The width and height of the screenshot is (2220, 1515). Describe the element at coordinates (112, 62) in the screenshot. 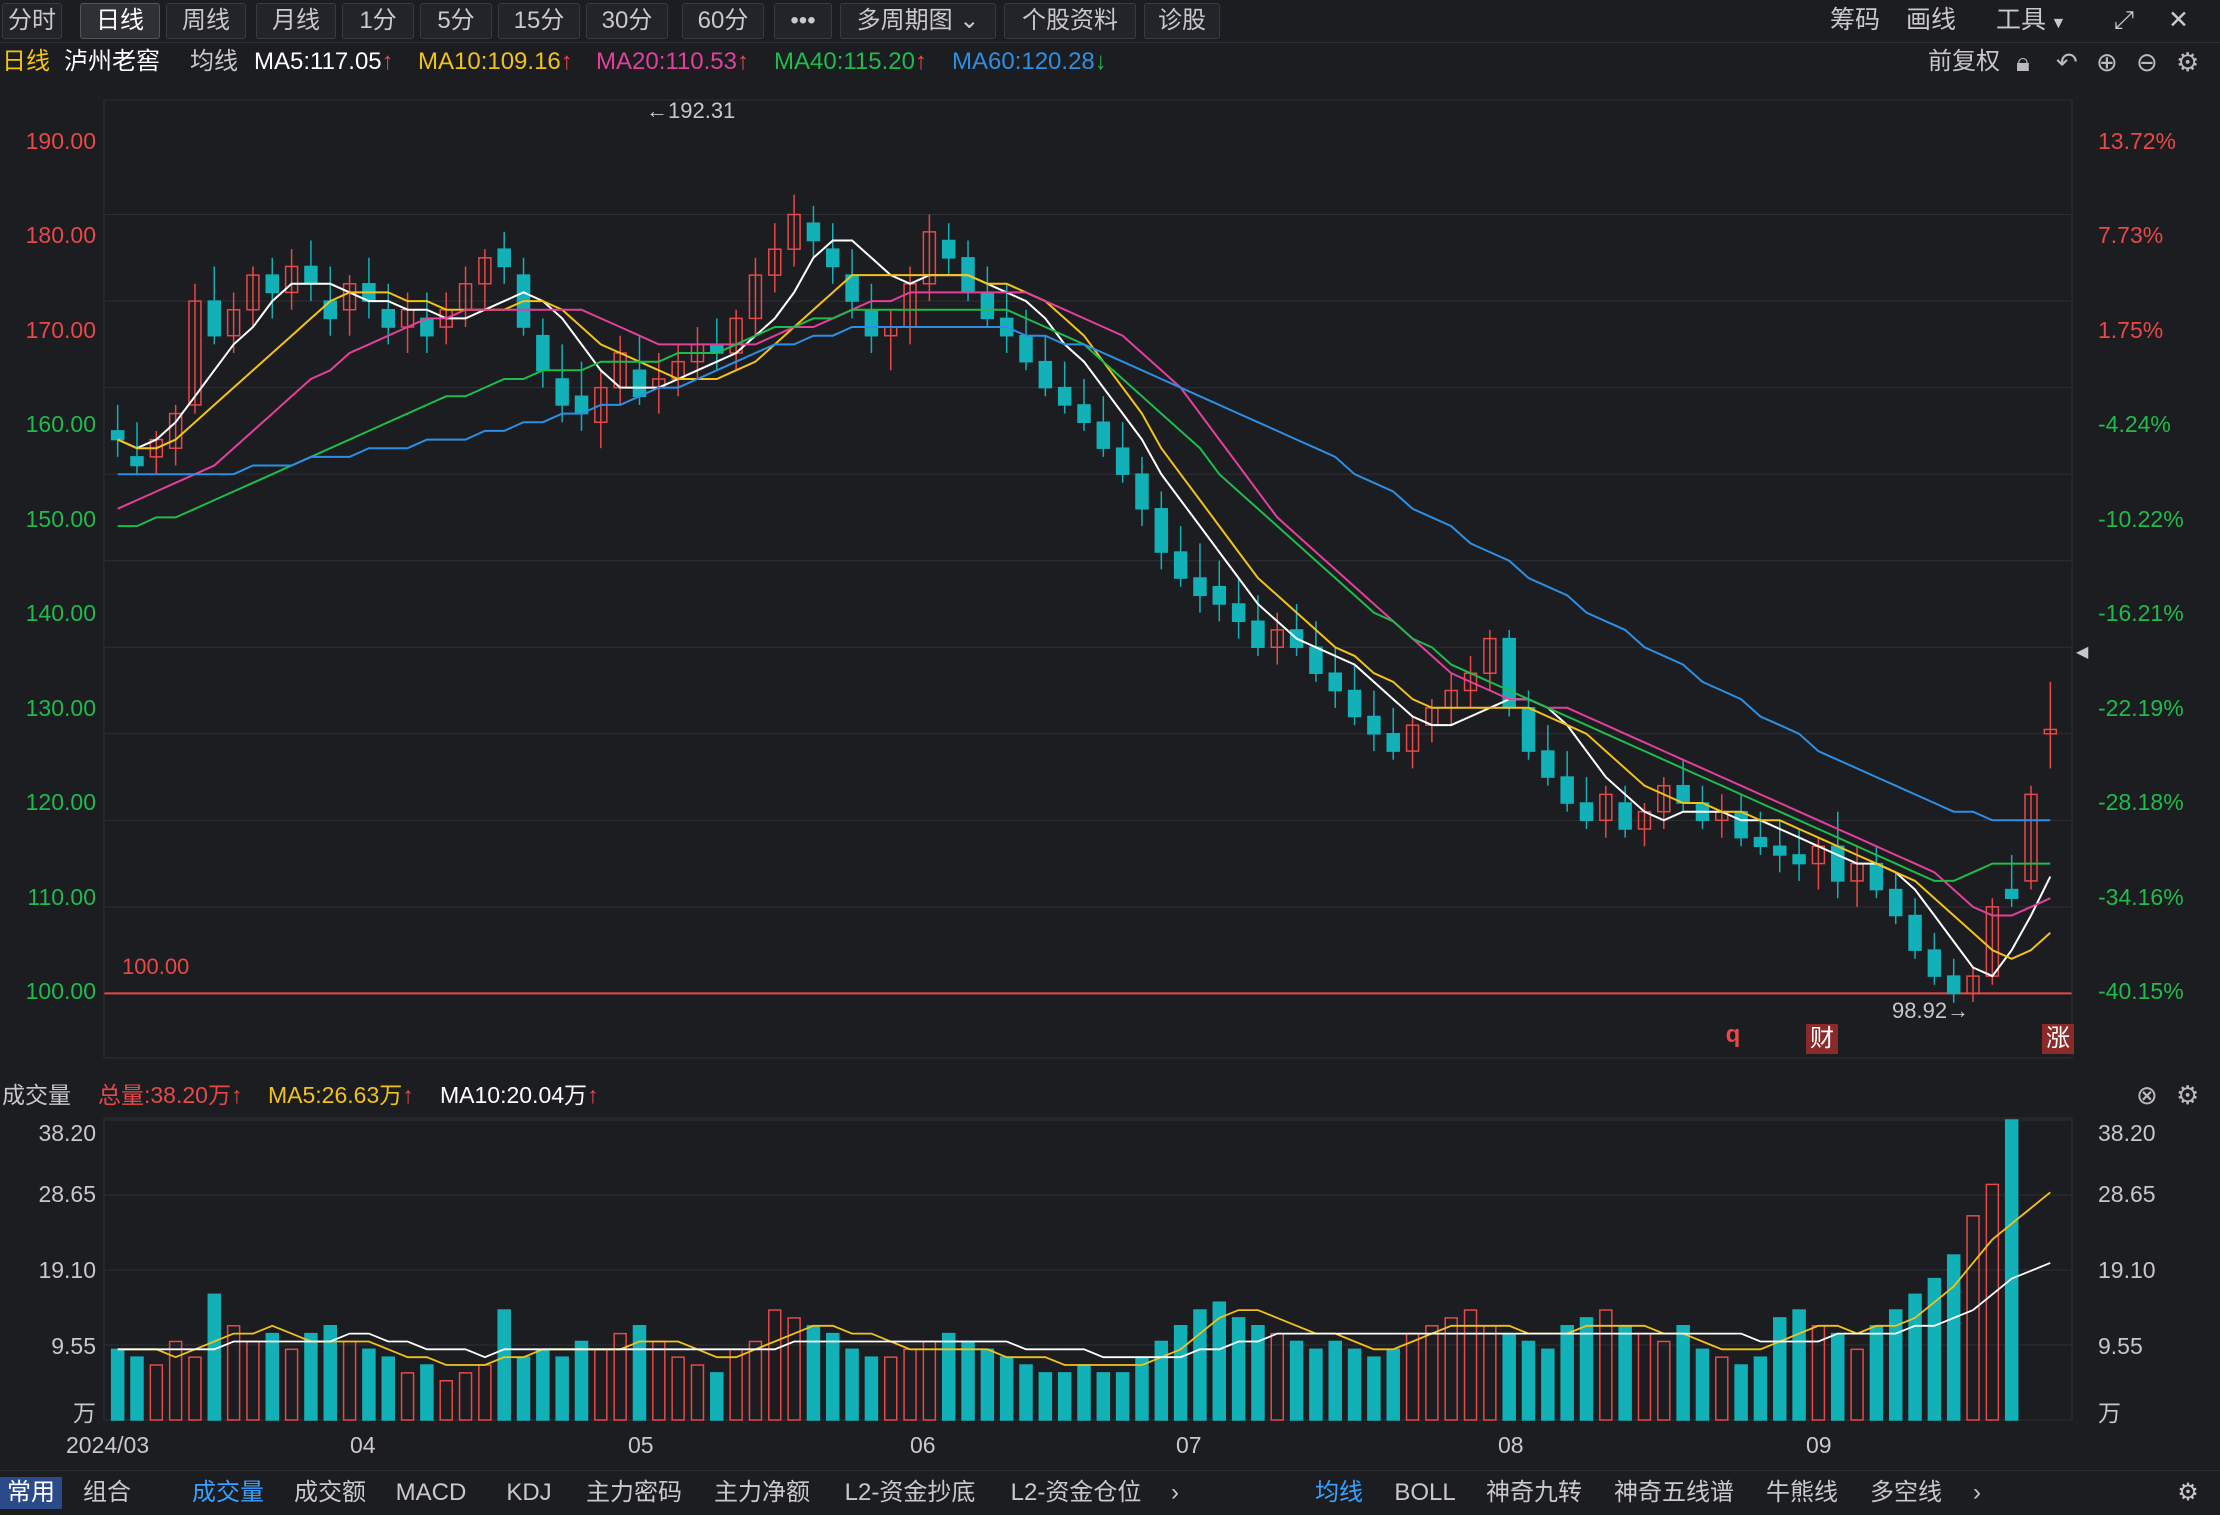

I see `stock-name: 泸州老窖` at that location.